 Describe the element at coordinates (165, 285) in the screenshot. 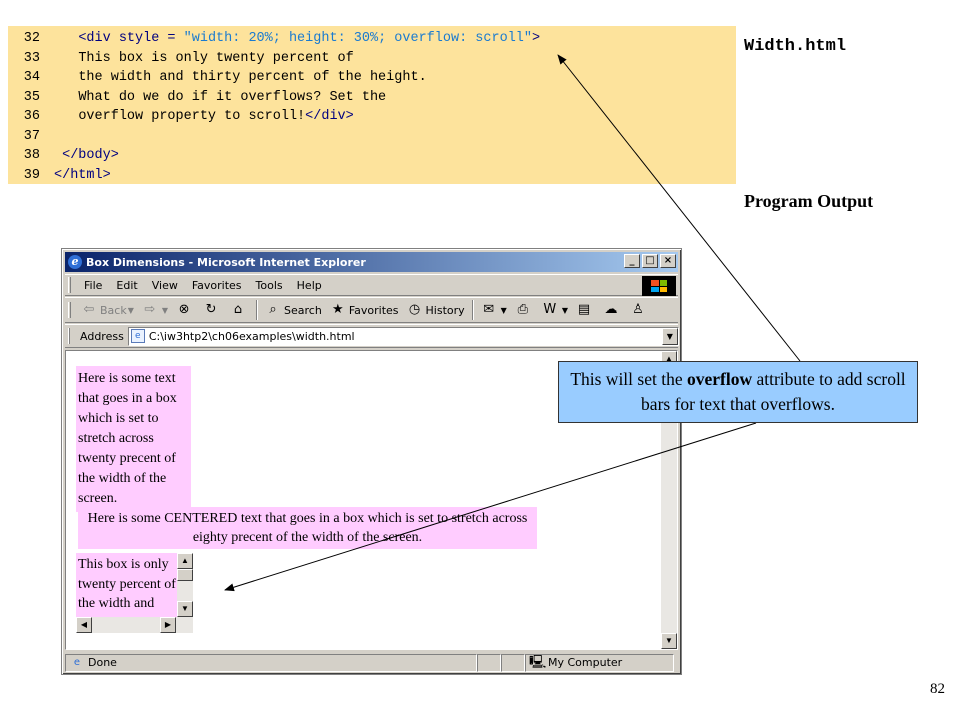

I see `menu-view: View` at that location.